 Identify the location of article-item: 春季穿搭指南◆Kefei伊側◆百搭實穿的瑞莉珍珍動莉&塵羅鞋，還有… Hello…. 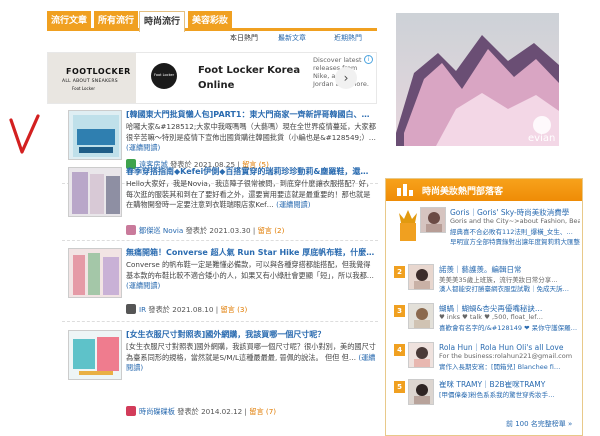
(220, 201).